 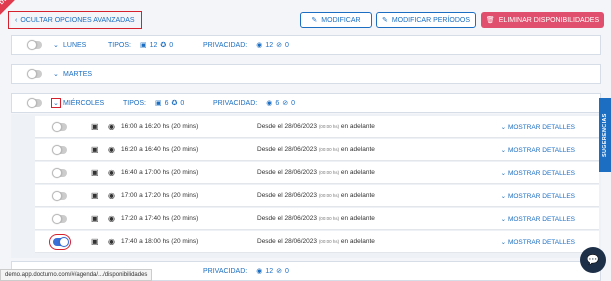 What do you see at coordinates (160, 149) in the screenshot?
I see `slot-time: 16:20 a 16:40 hs (20 mins)` at bounding box center [160, 149].